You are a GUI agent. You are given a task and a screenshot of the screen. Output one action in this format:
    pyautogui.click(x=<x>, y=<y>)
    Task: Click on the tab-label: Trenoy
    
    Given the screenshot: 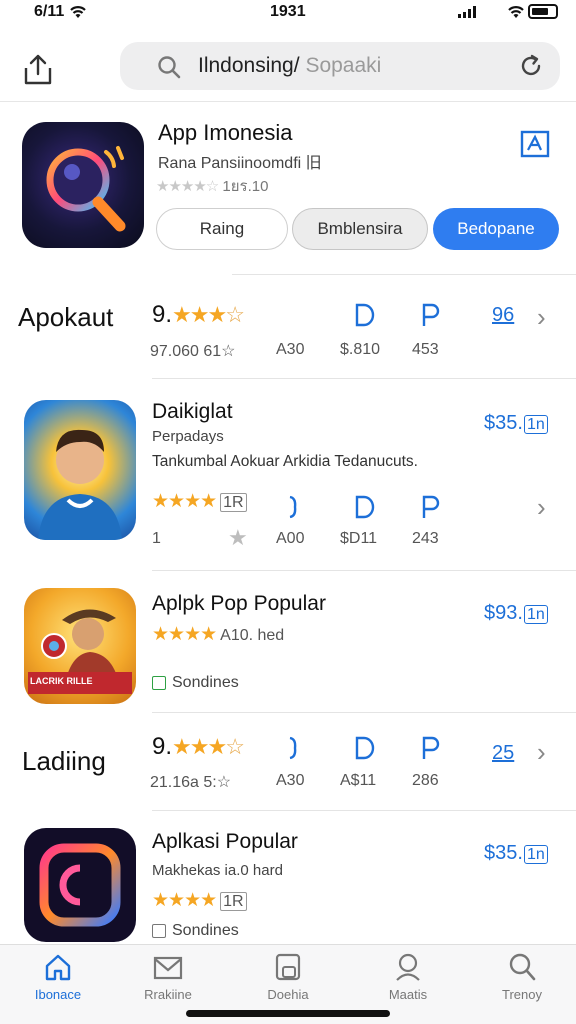 What is the action you would take?
    pyautogui.click(x=522, y=994)
    